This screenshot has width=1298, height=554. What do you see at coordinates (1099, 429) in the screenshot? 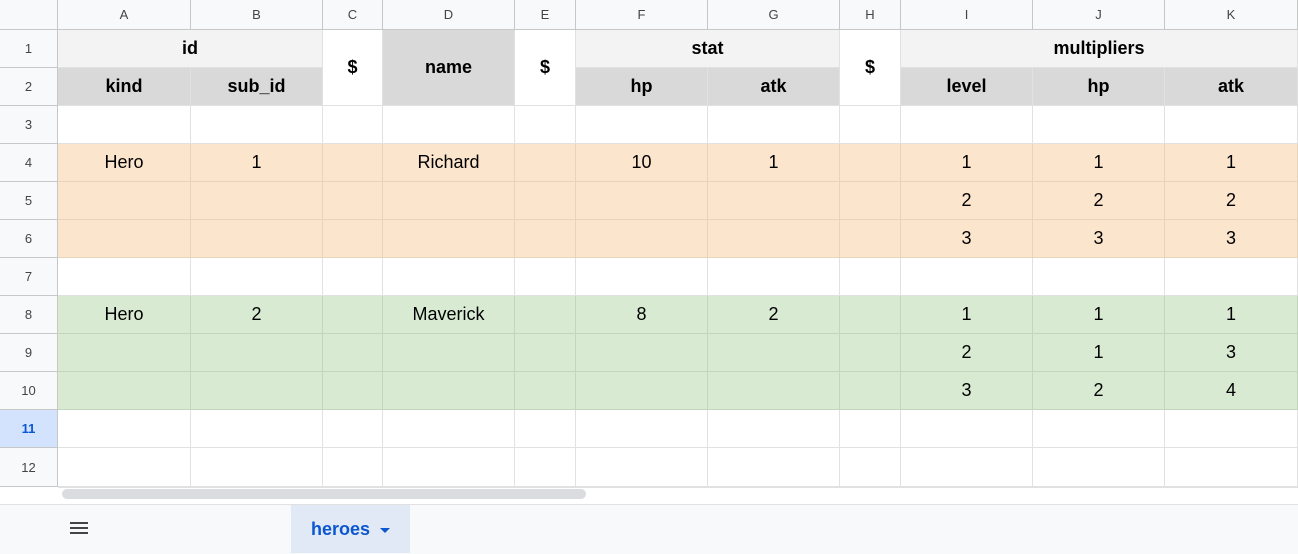
I see `cell-j11` at bounding box center [1099, 429].